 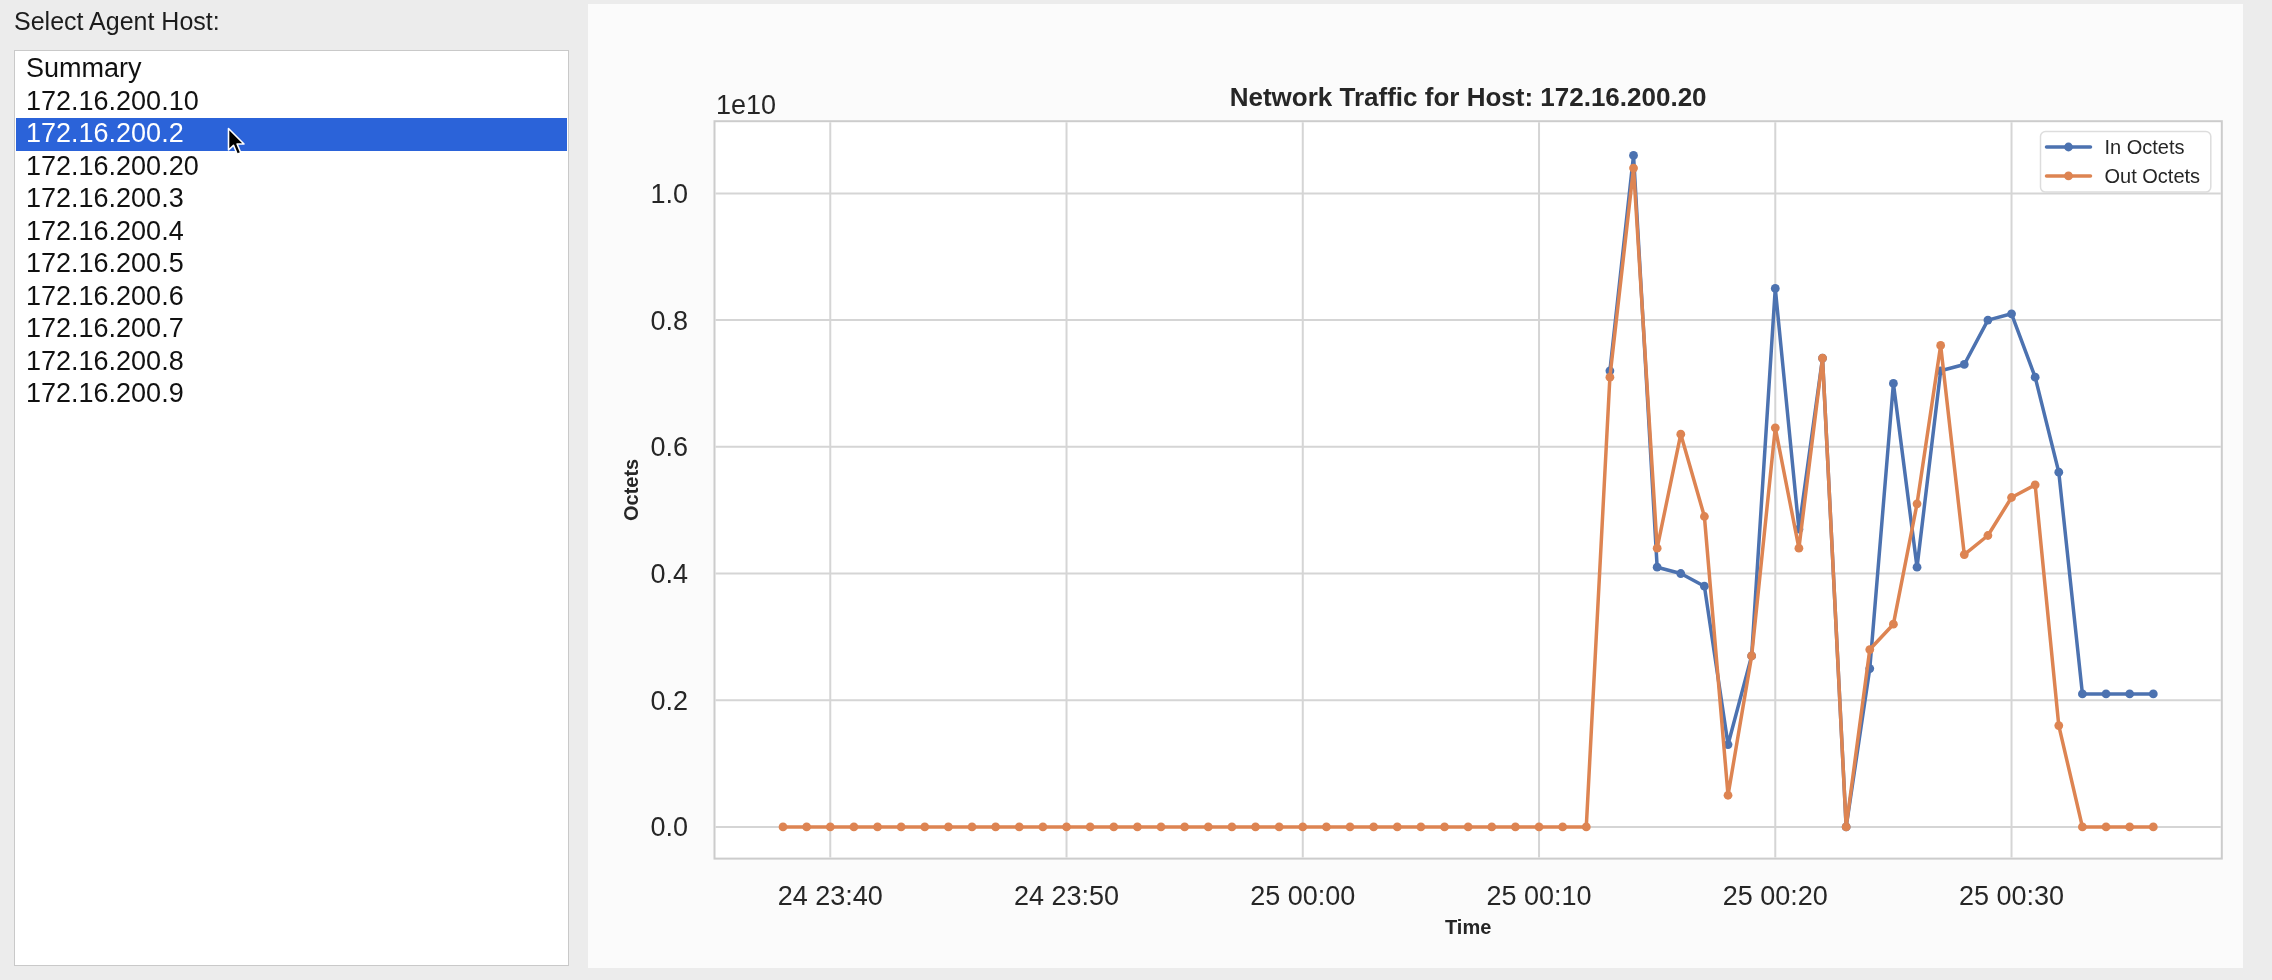 I want to click on tick-label: 25 00:00, so click(x=1303, y=896).